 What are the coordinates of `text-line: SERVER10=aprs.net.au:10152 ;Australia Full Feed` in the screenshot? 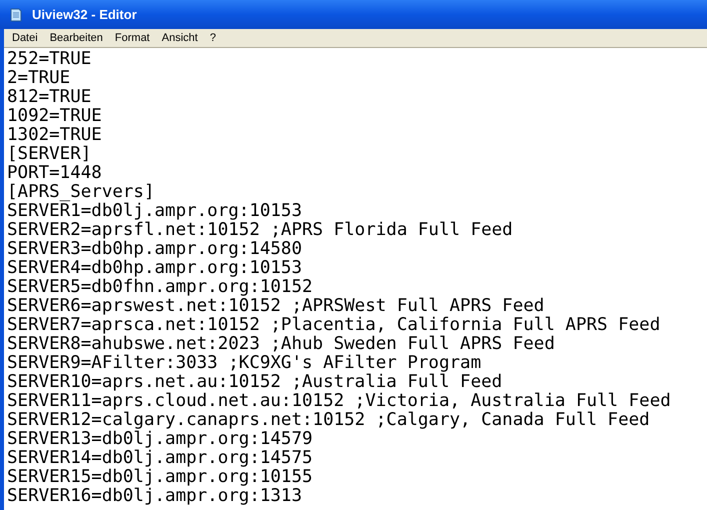 It's located at (254, 382).